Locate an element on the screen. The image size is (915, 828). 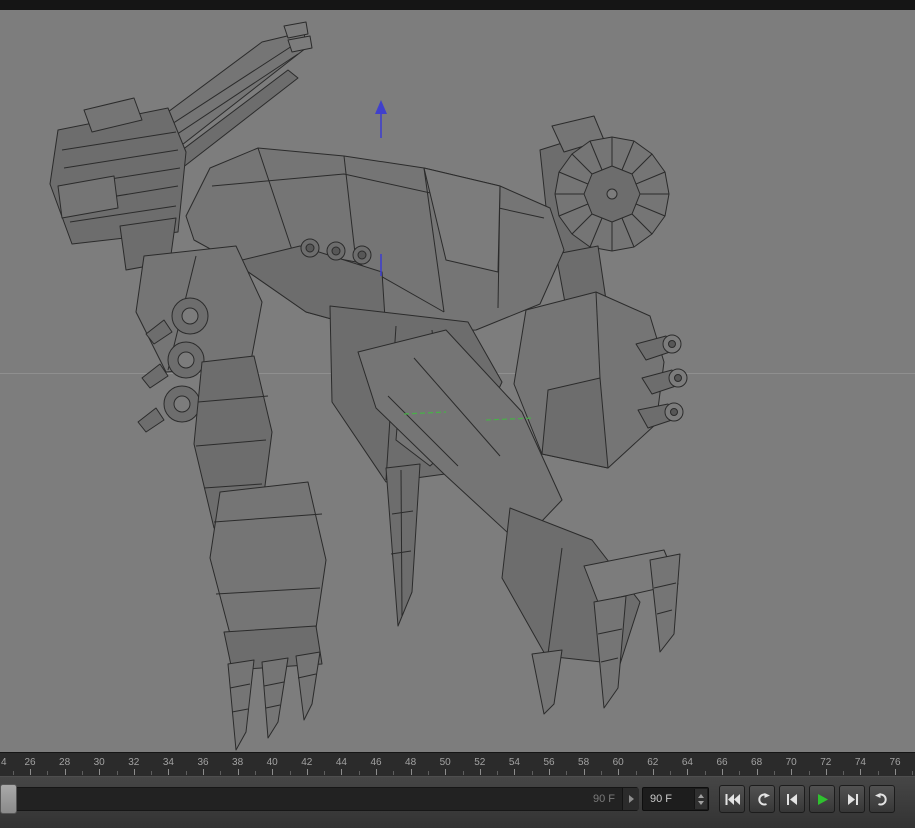
range-slider-arrow-button is located at coordinates (630, 799).